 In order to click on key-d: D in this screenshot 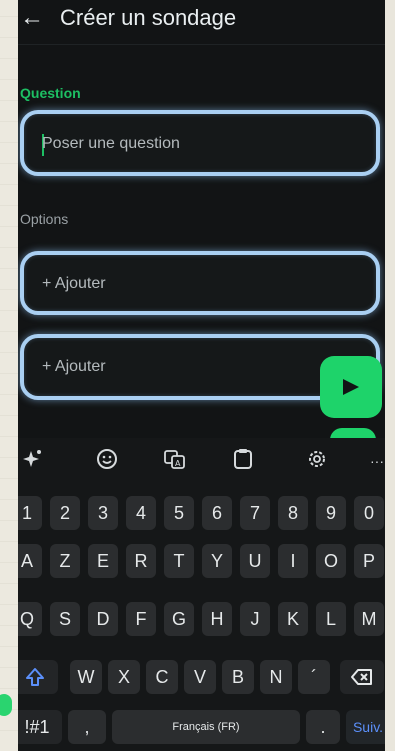, I will do `click(103, 619)`.